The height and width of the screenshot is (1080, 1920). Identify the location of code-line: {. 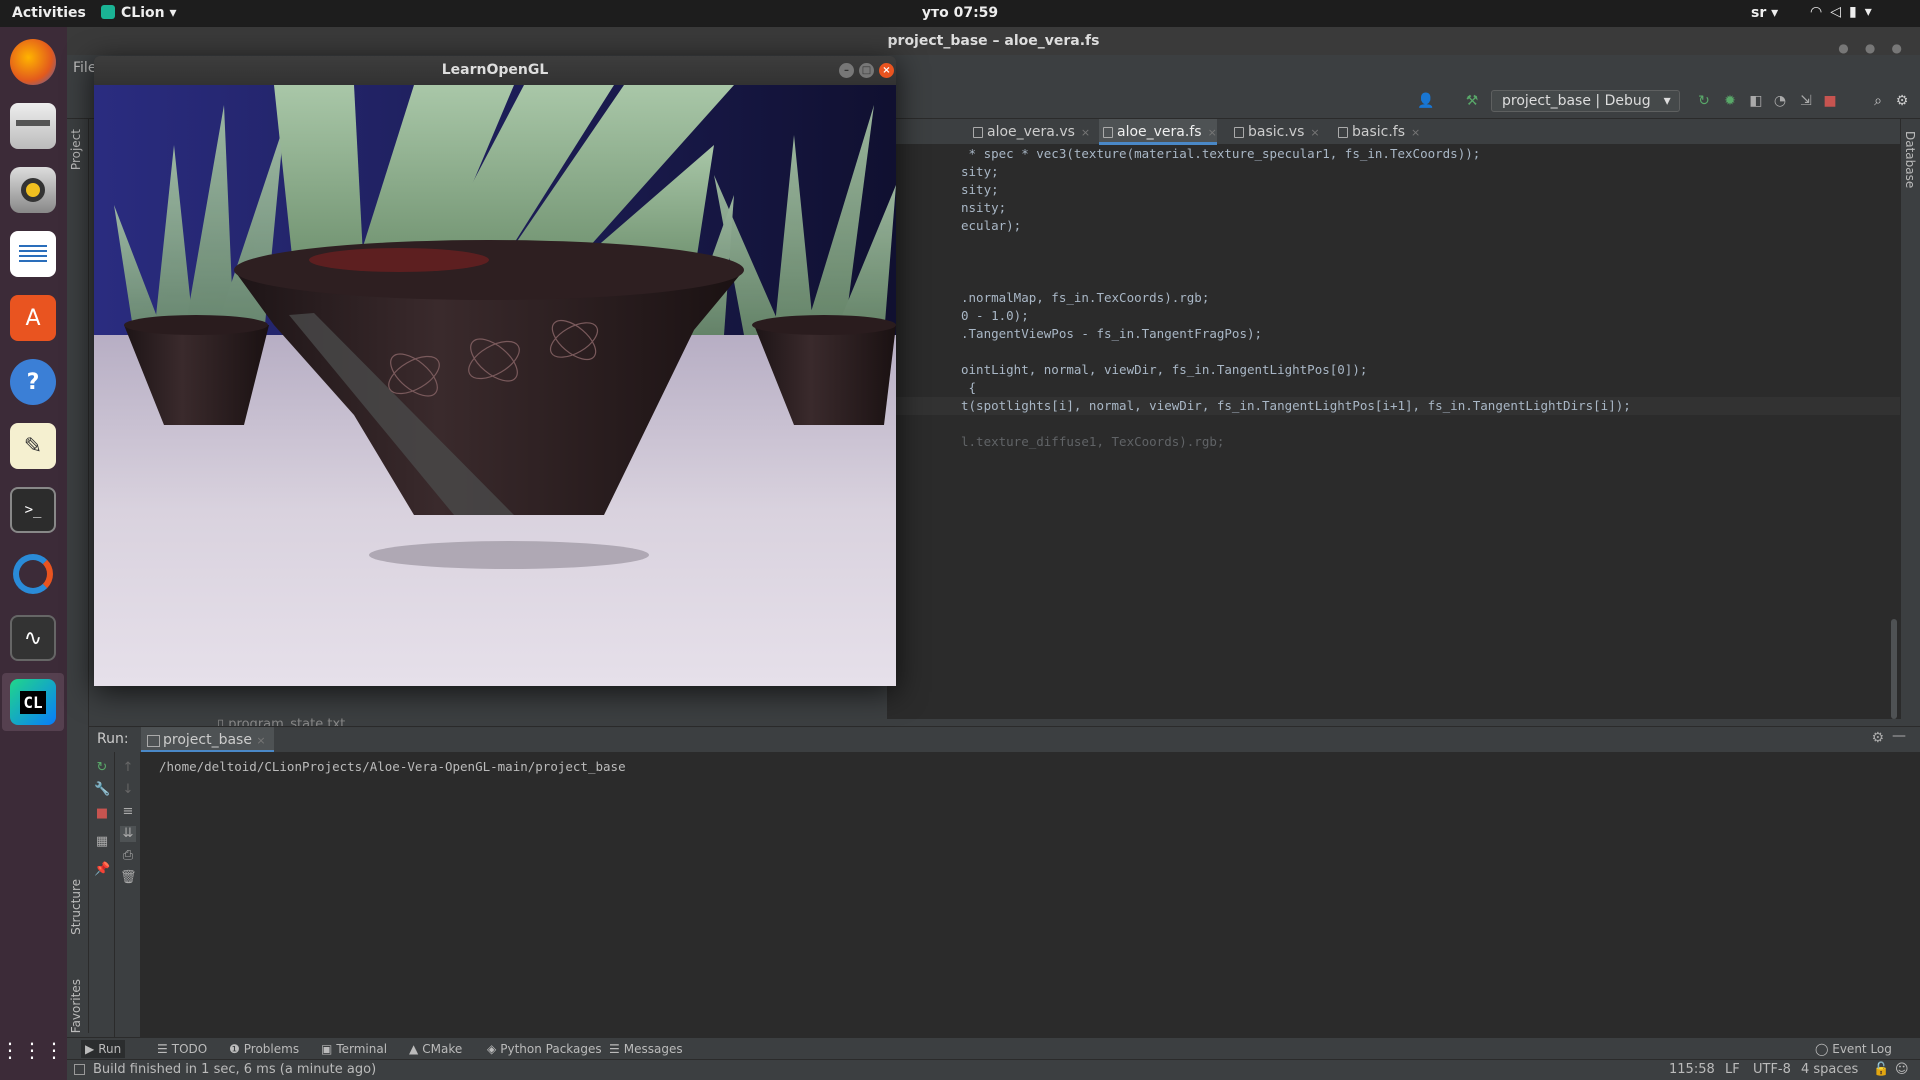
(969, 388).